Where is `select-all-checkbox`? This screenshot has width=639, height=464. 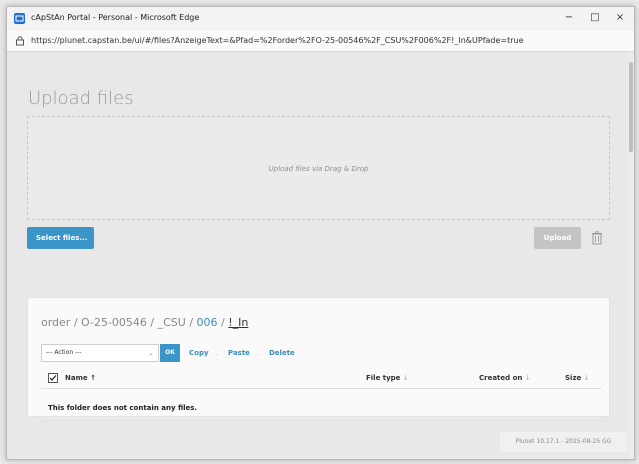
select-all-checkbox is located at coordinates (53, 378).